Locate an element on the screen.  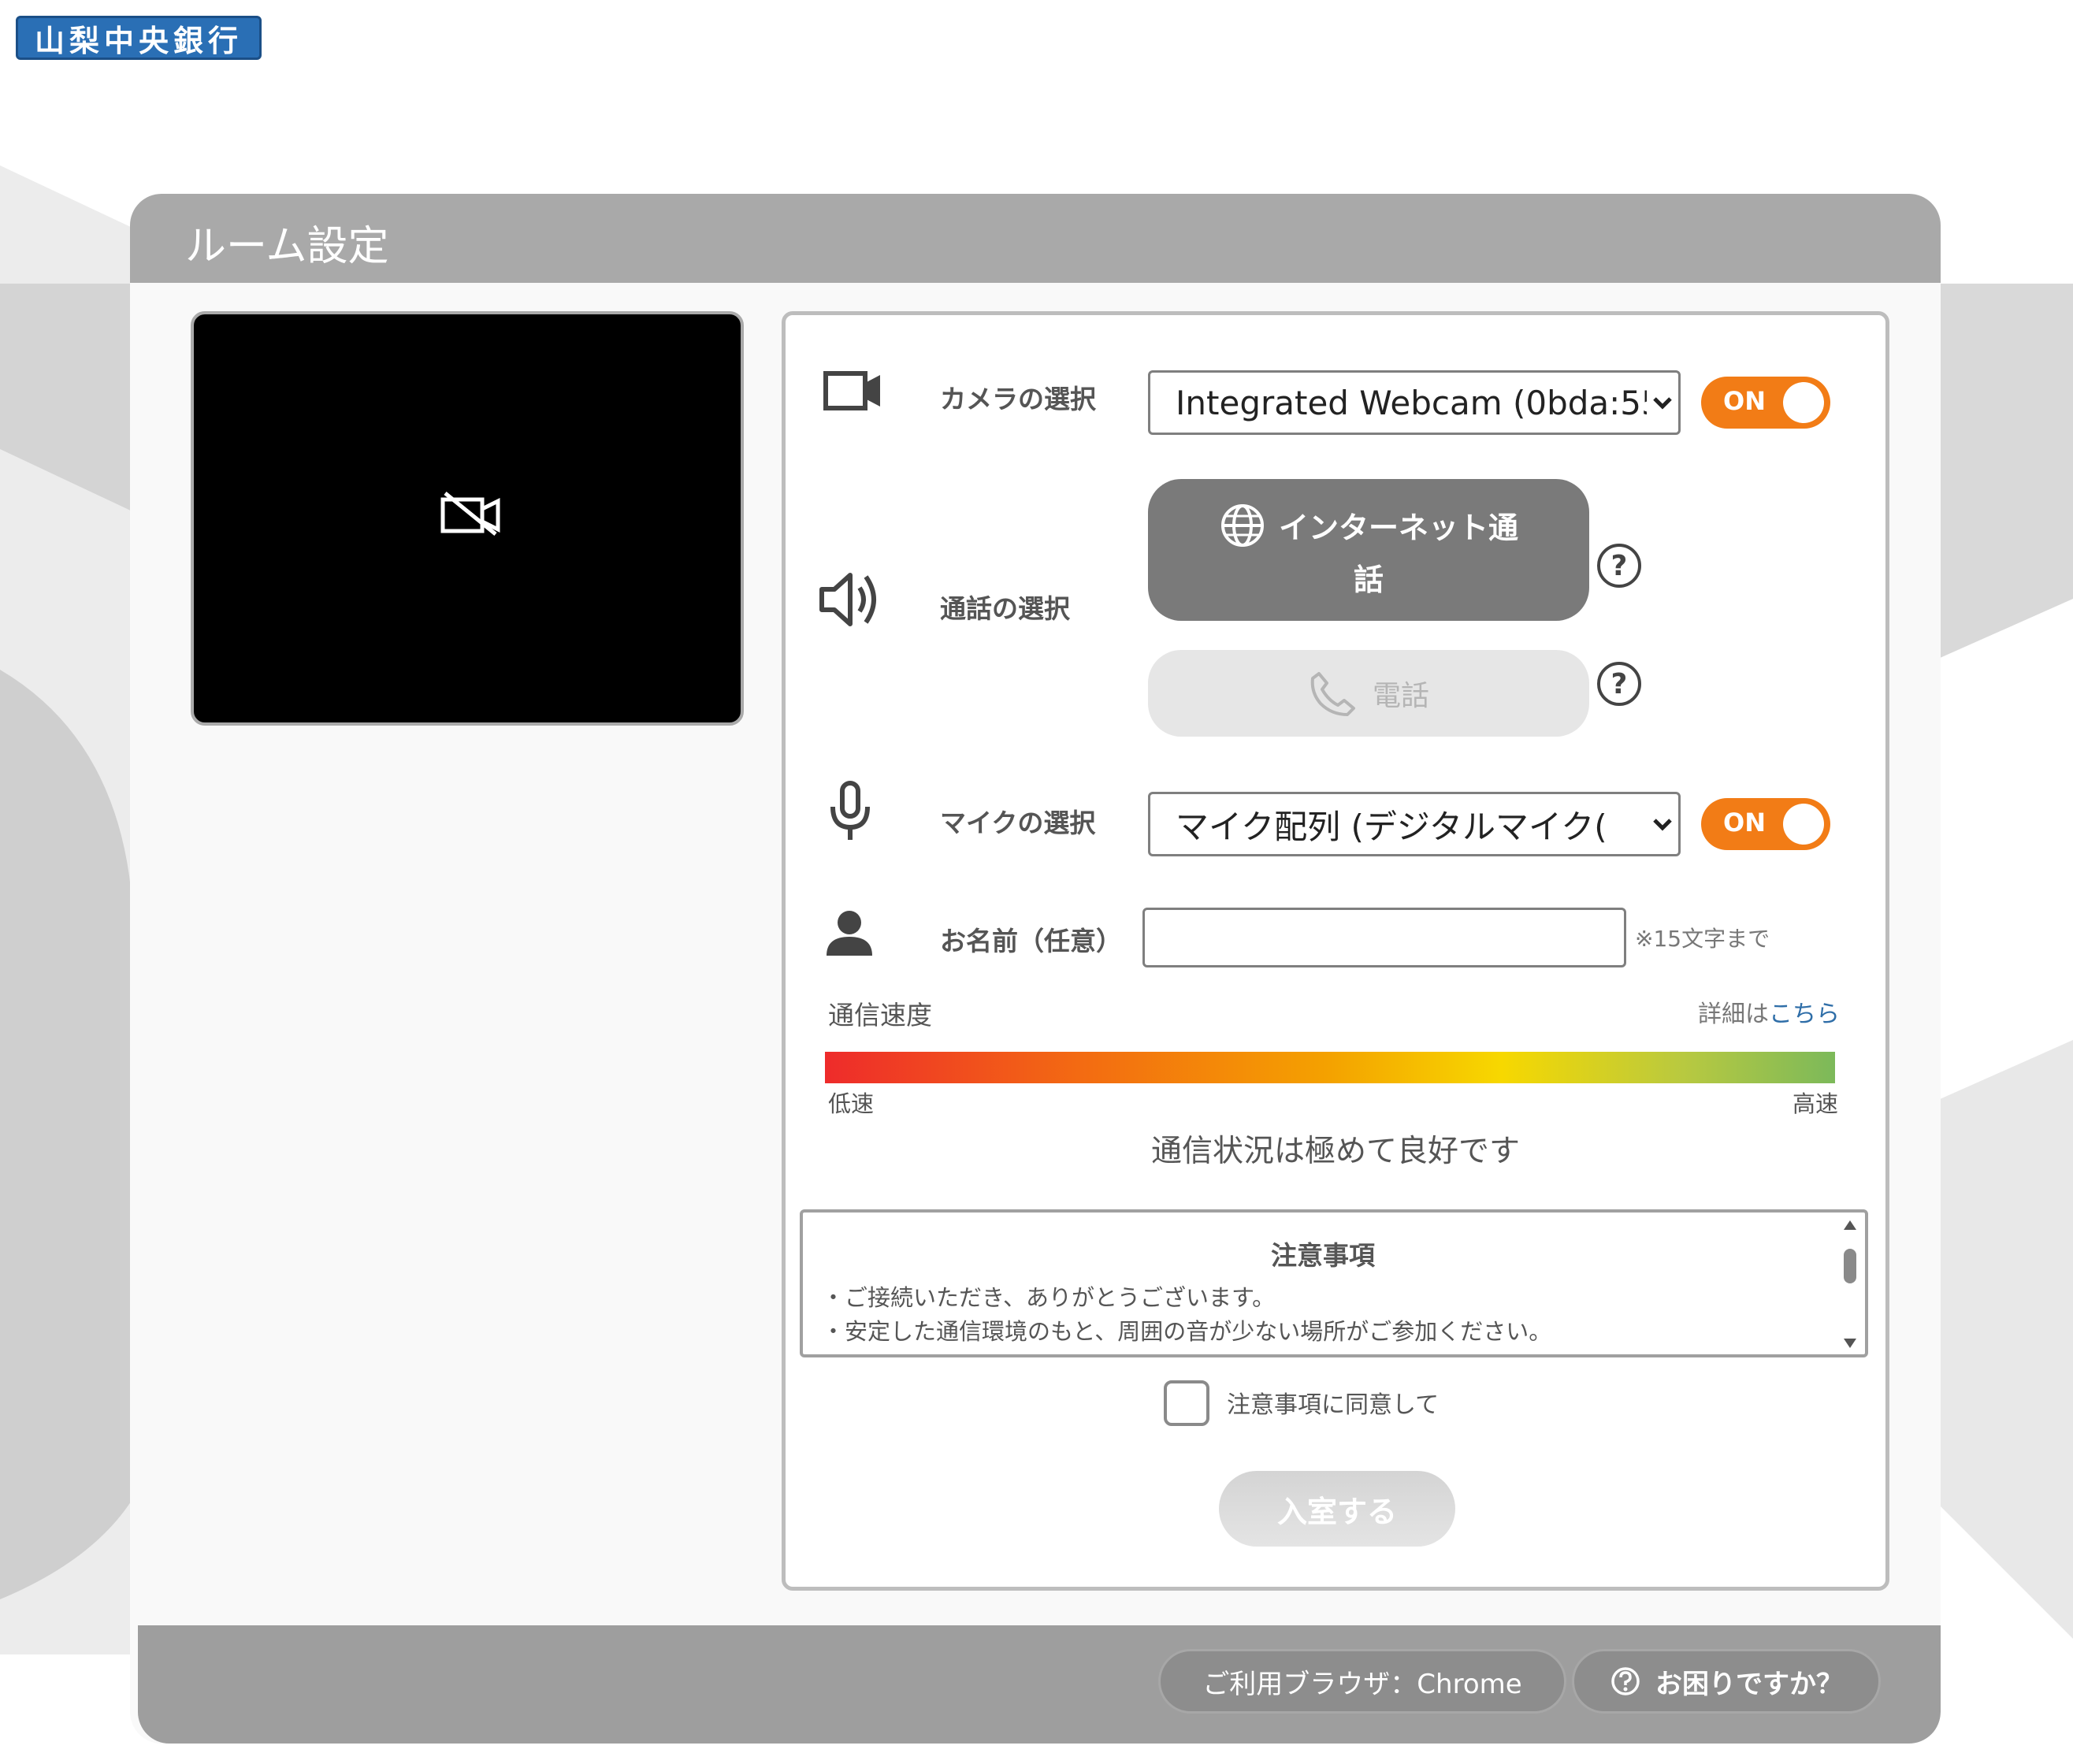
speed-details-link: こちら is located at coordinates (1804, 1015).